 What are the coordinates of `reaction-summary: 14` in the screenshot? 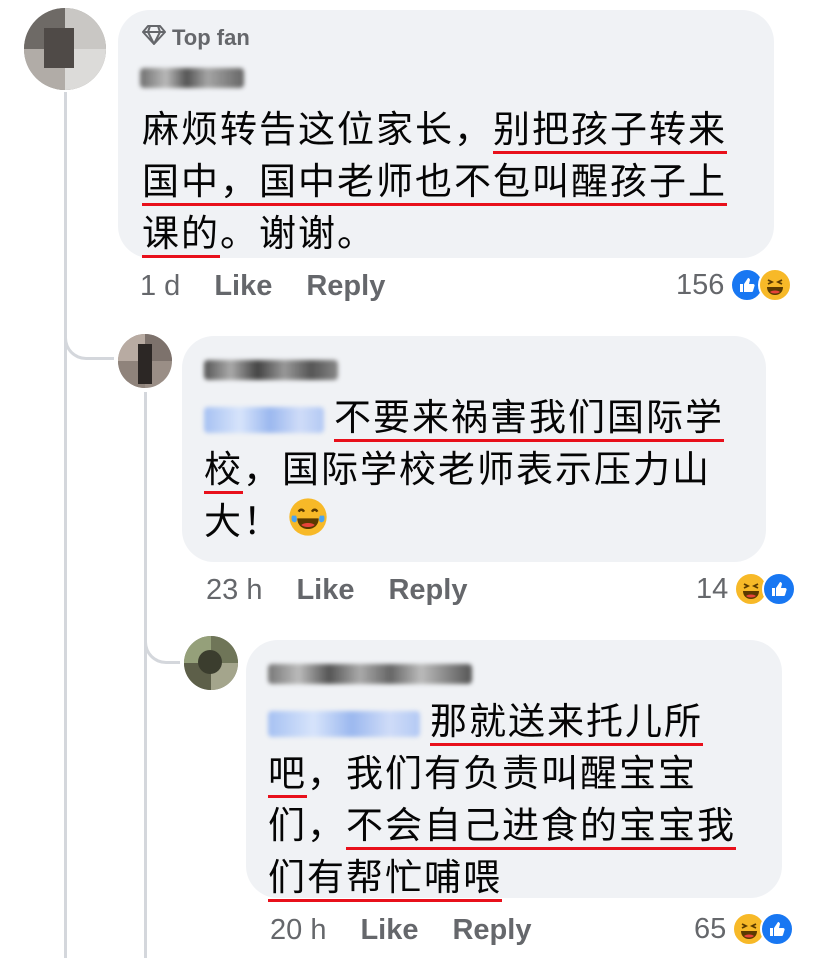 It's located at (746, 589).